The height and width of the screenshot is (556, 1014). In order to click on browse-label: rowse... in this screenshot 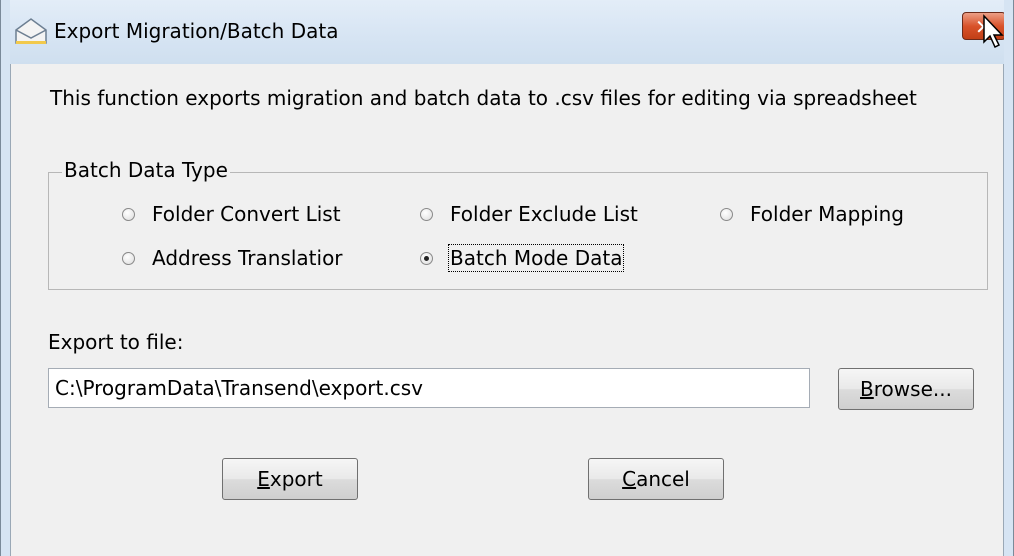, I will do `click(912, 389)`.